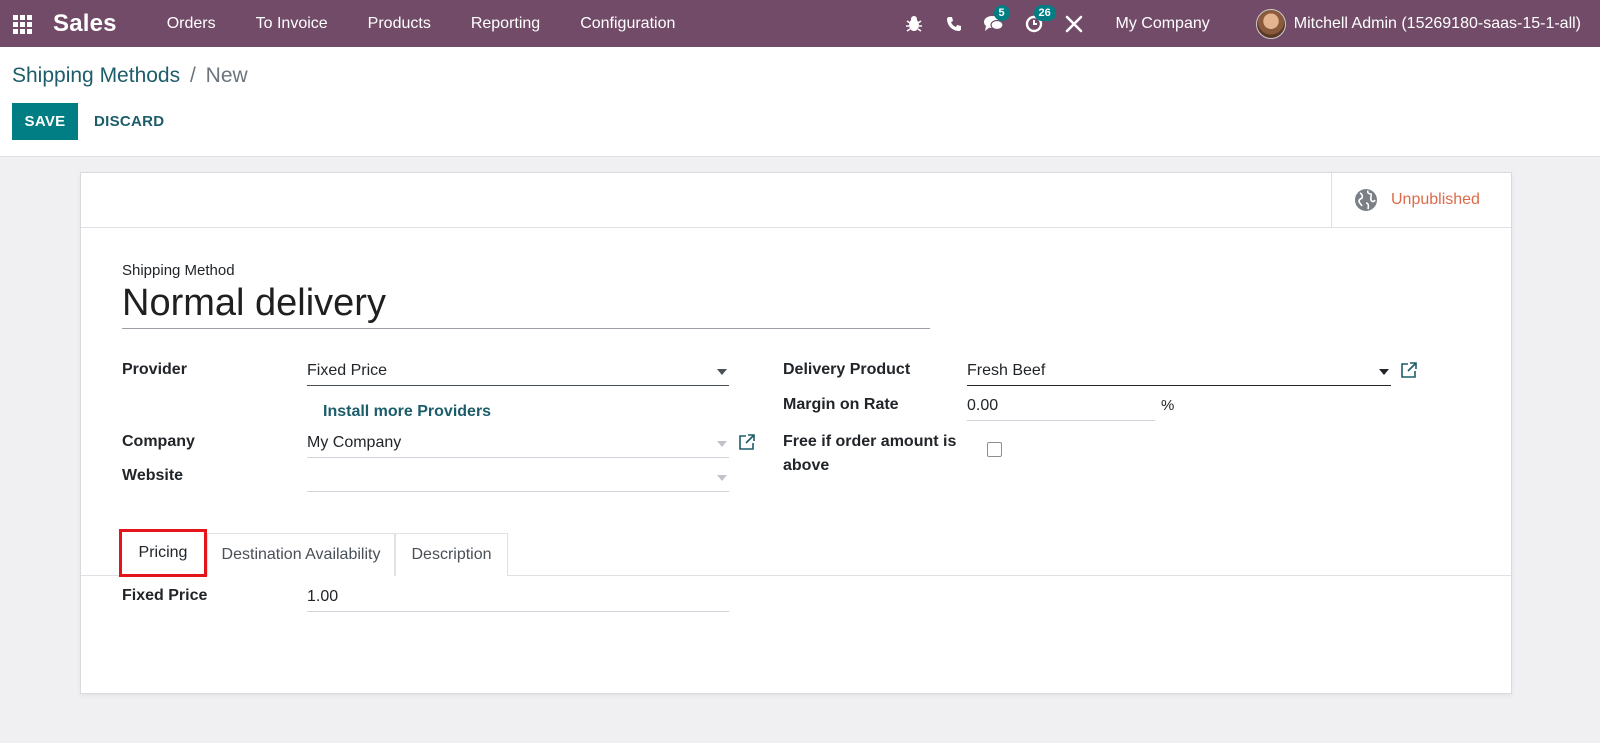 The image size is (1600, 743). Describe the element at coordinates (407, 412) in the screenshot. I see `install-more-providers-link: Install more Providers` at that location.